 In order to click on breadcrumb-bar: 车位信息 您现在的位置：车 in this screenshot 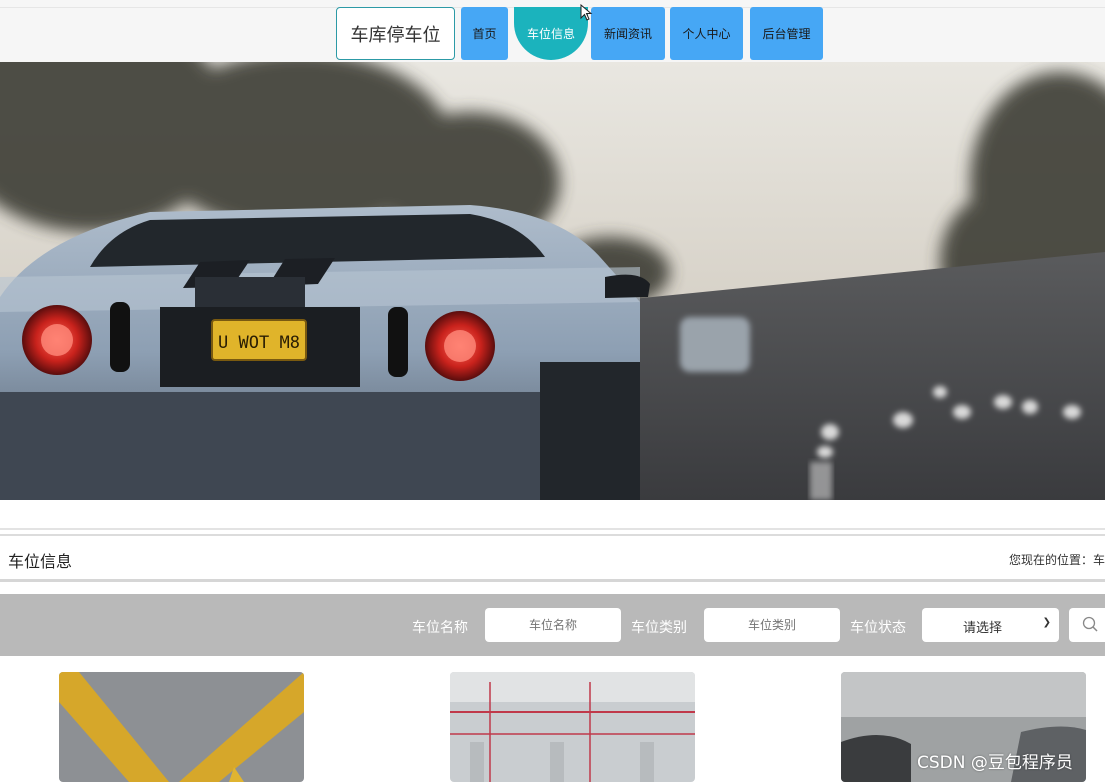, I will do `click(552, 558)`.